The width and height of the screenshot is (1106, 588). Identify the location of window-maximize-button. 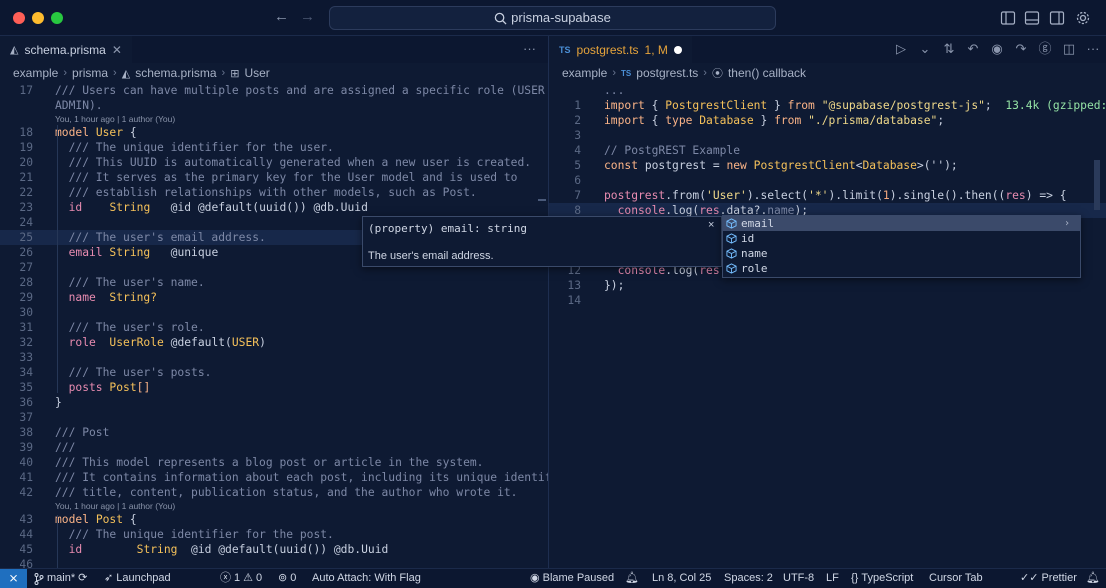
(57, 18).